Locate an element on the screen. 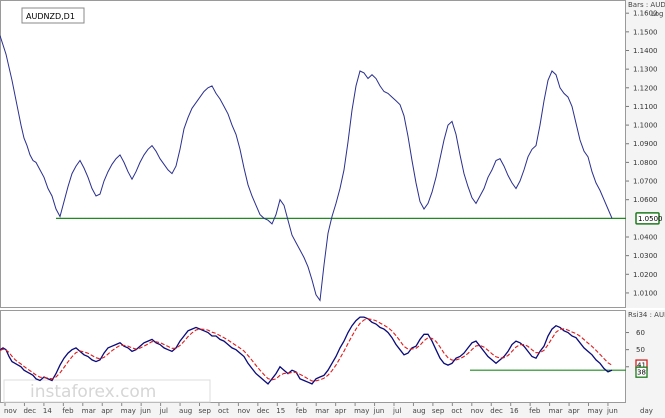  main-y-tick-label: 1.0800 is located at coordinates (645, 163).